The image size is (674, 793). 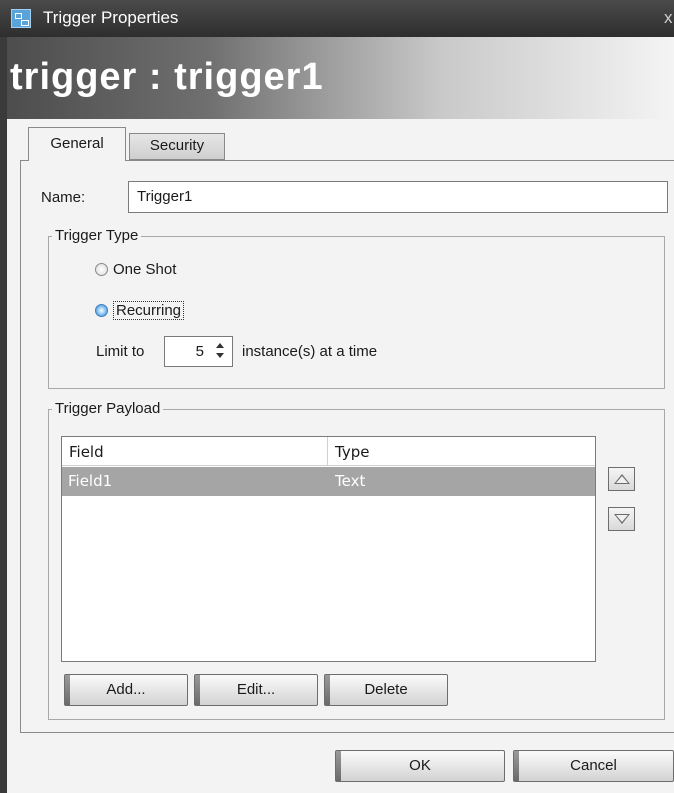 What do you see at coordinates (108, 408) in the screenshot?
I see `trigger-payload-group-title: Trigger Payload` at bounding box center [108, 408].